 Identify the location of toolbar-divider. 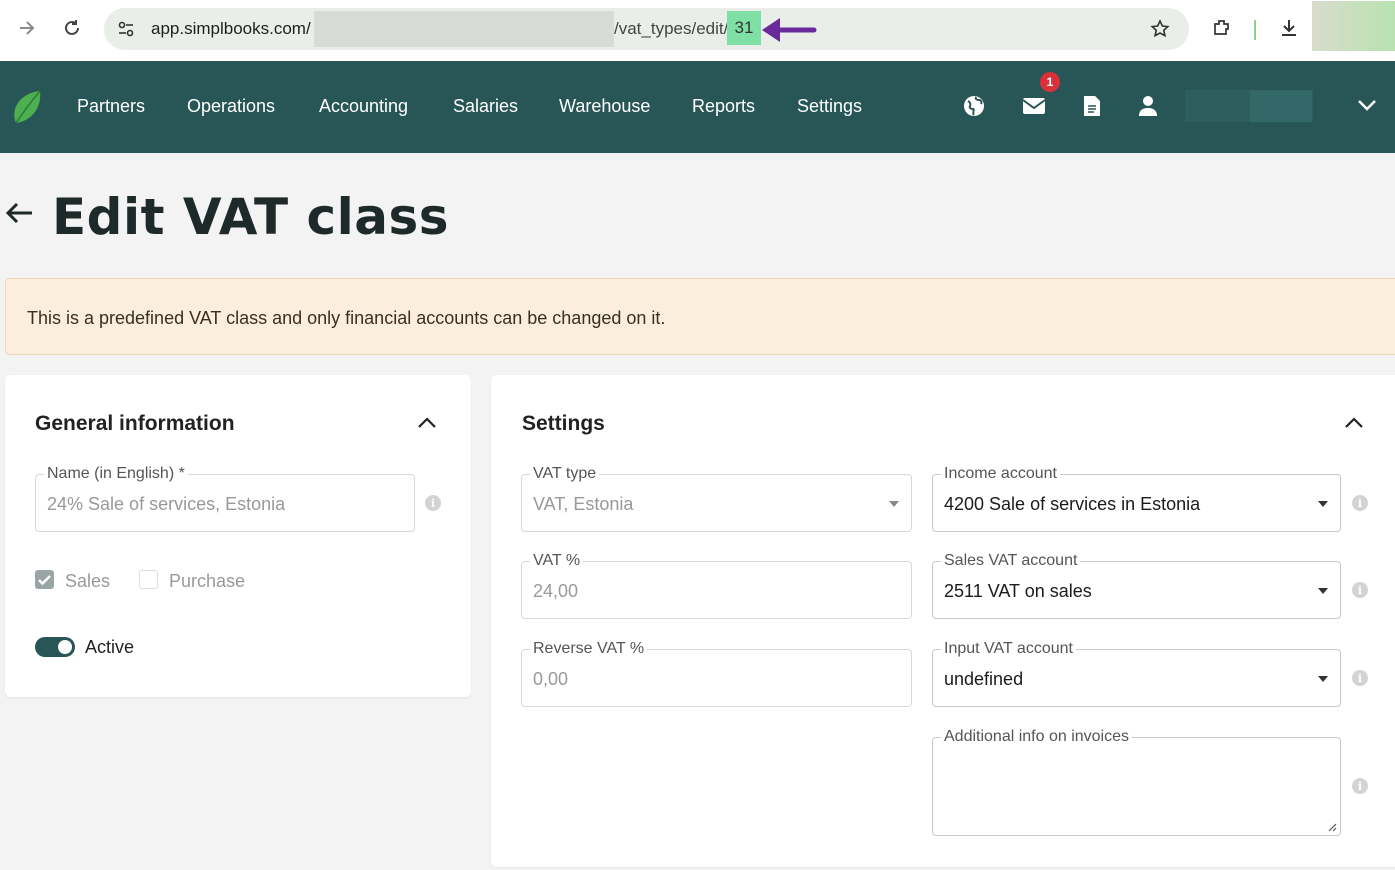
(1255, 30).